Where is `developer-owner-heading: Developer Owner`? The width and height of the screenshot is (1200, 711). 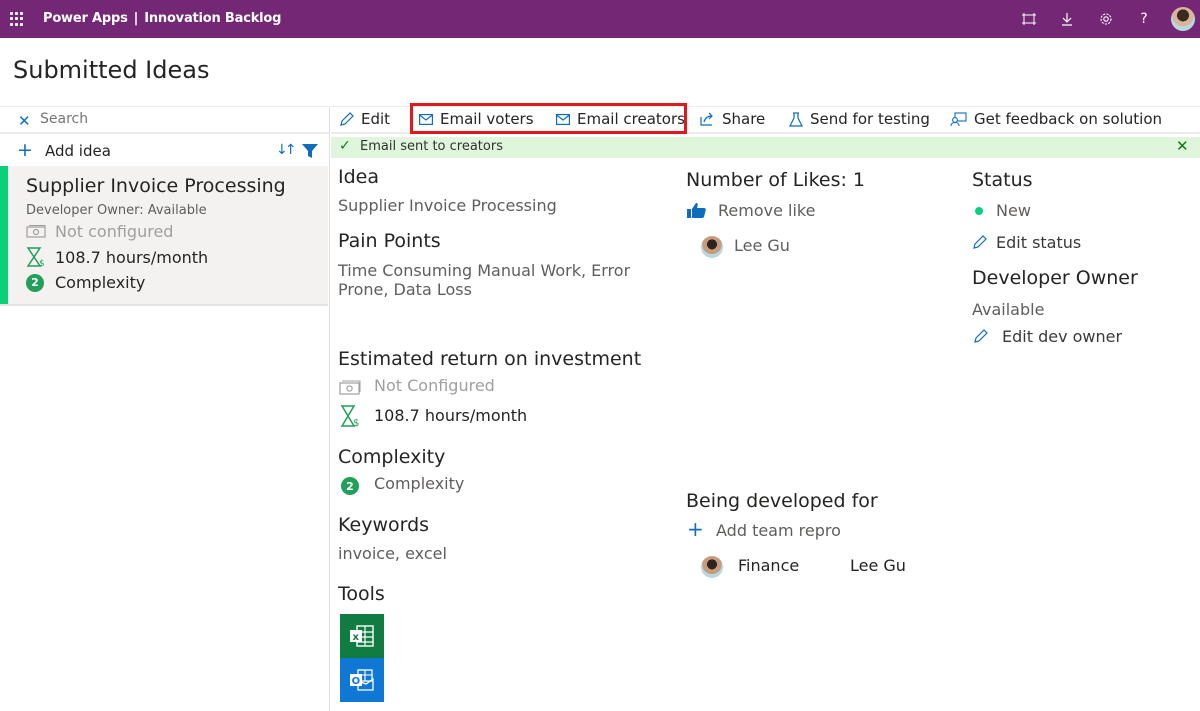
developer-owner-heading: Developer Owner is located at coordinates (1055, 278).